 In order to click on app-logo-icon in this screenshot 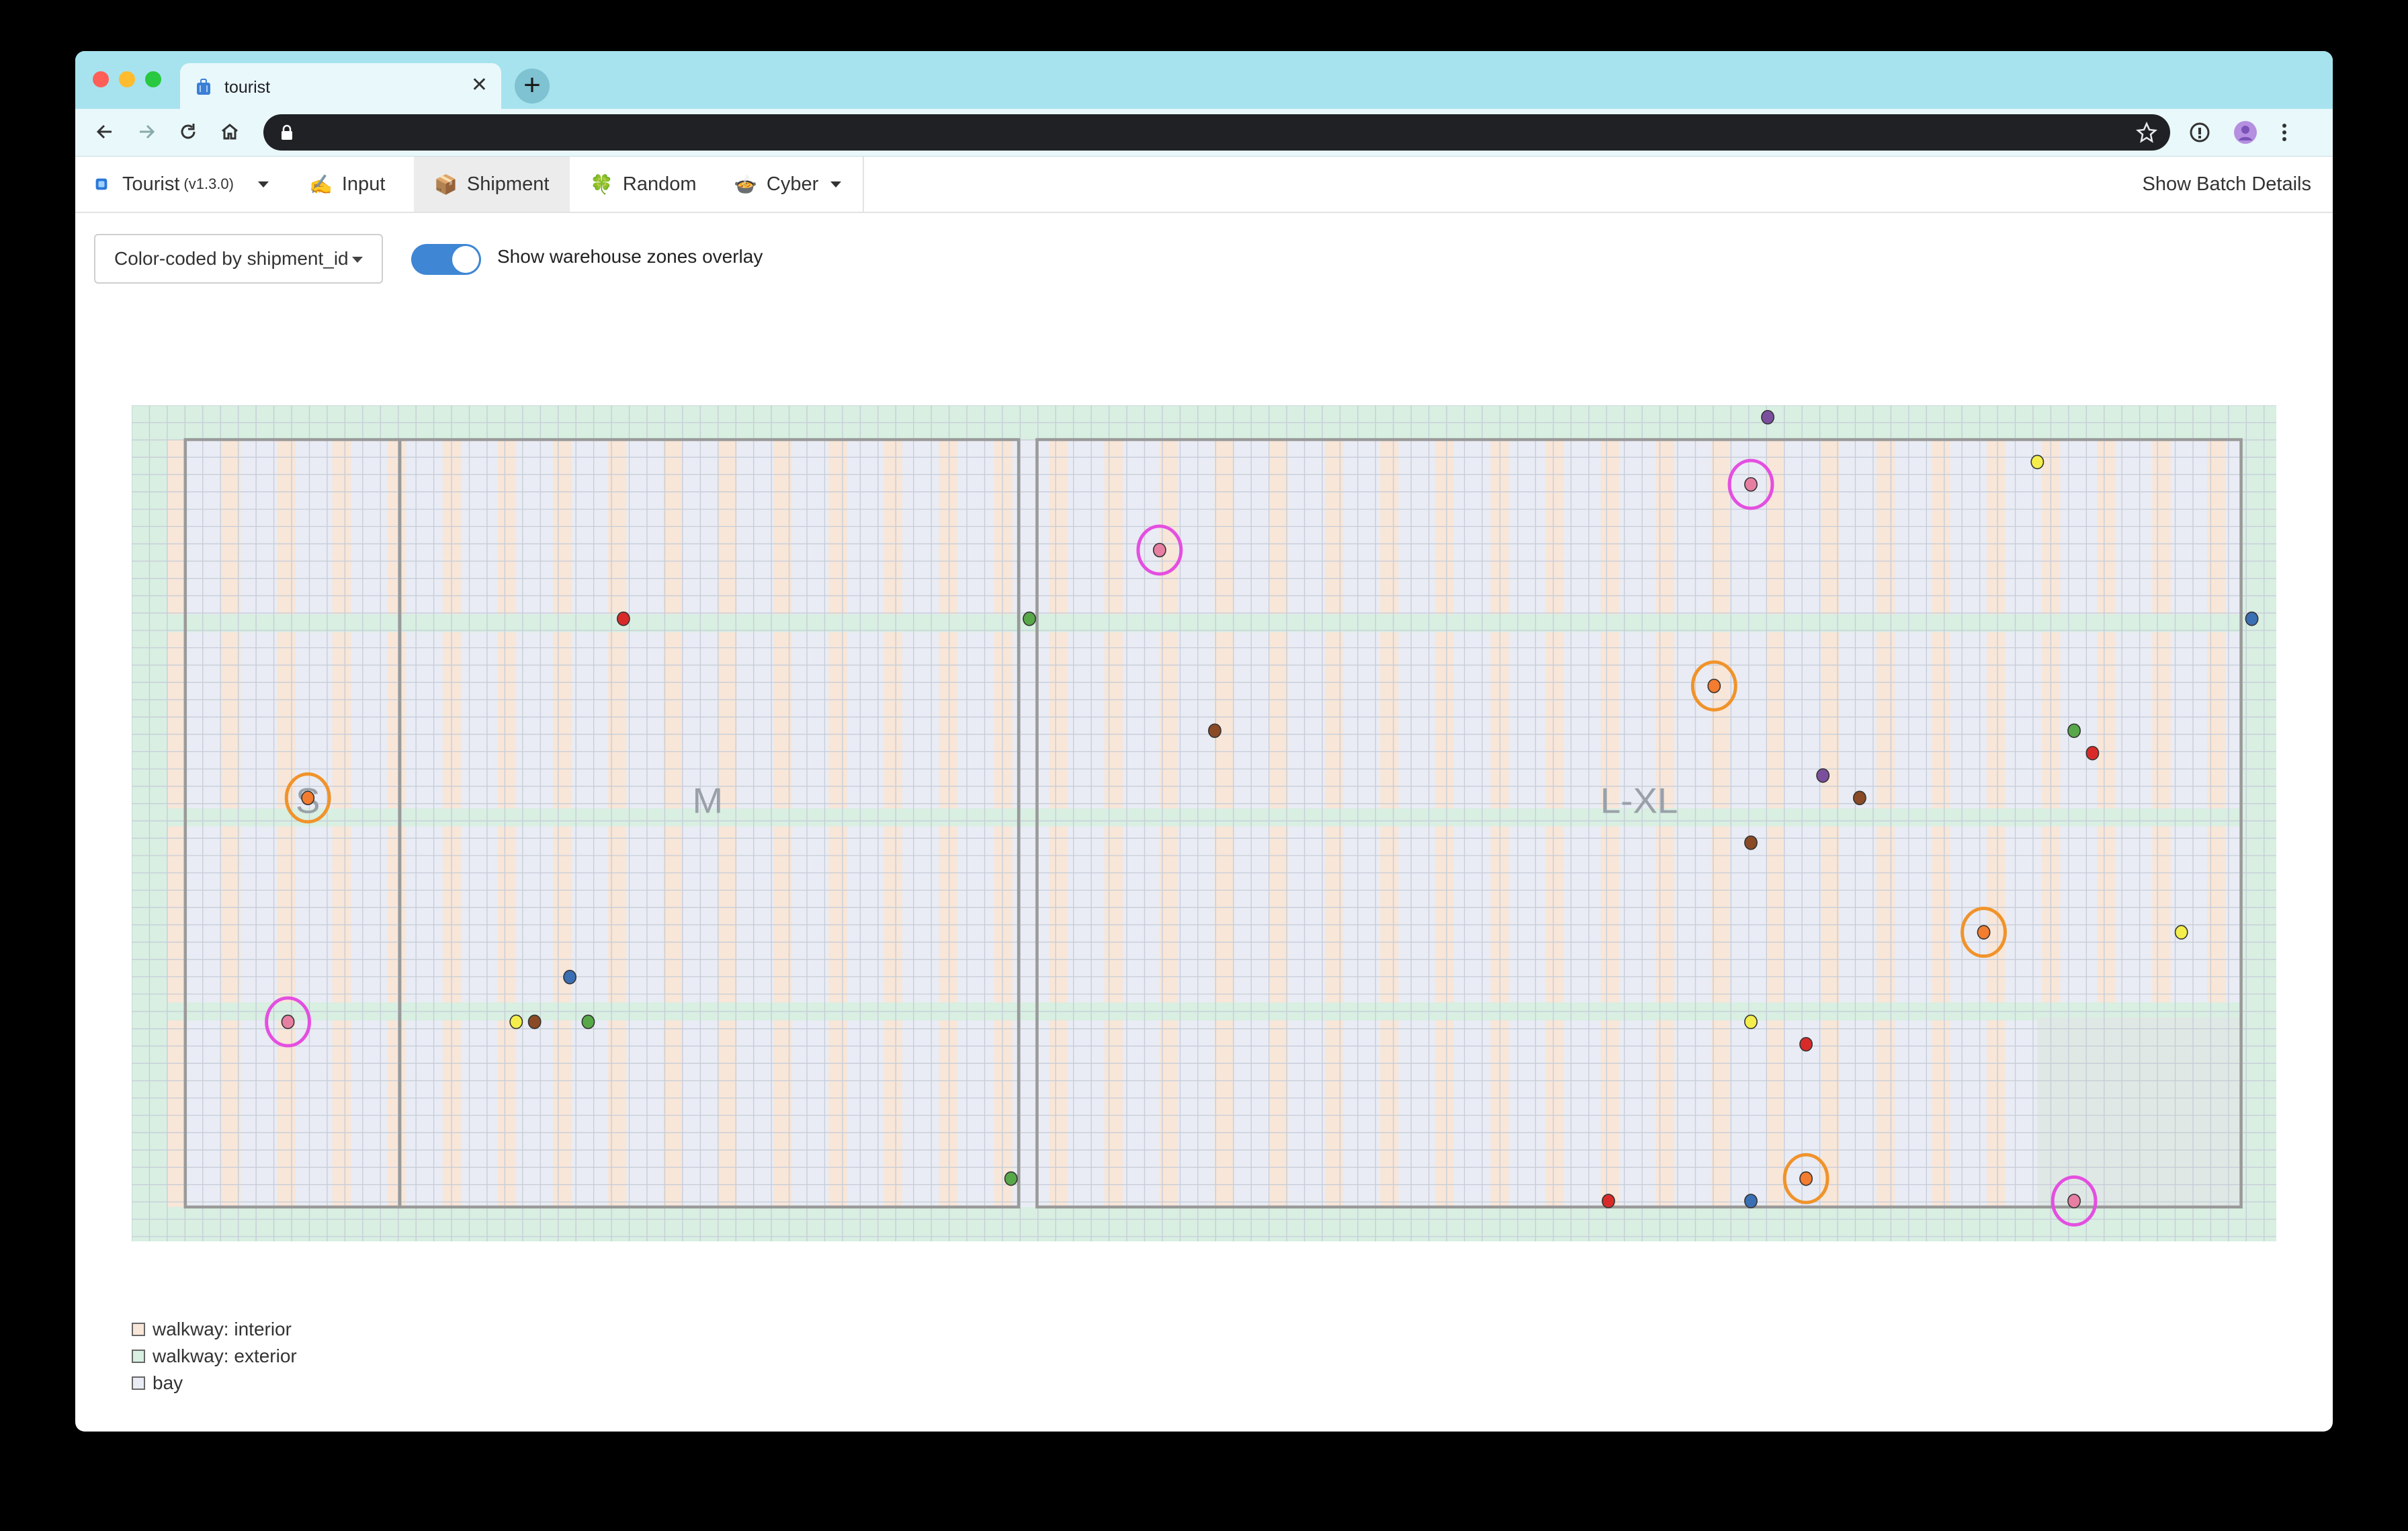, I will do `click(101, 184)`.